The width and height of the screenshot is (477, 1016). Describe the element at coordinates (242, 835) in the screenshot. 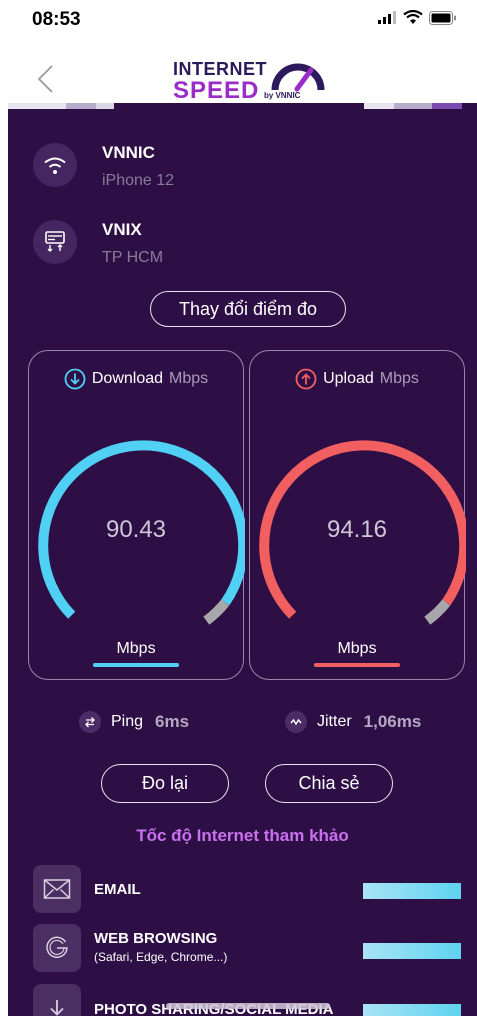

I see `reference-title: Tốc độ Internet tham khảo` at that location.